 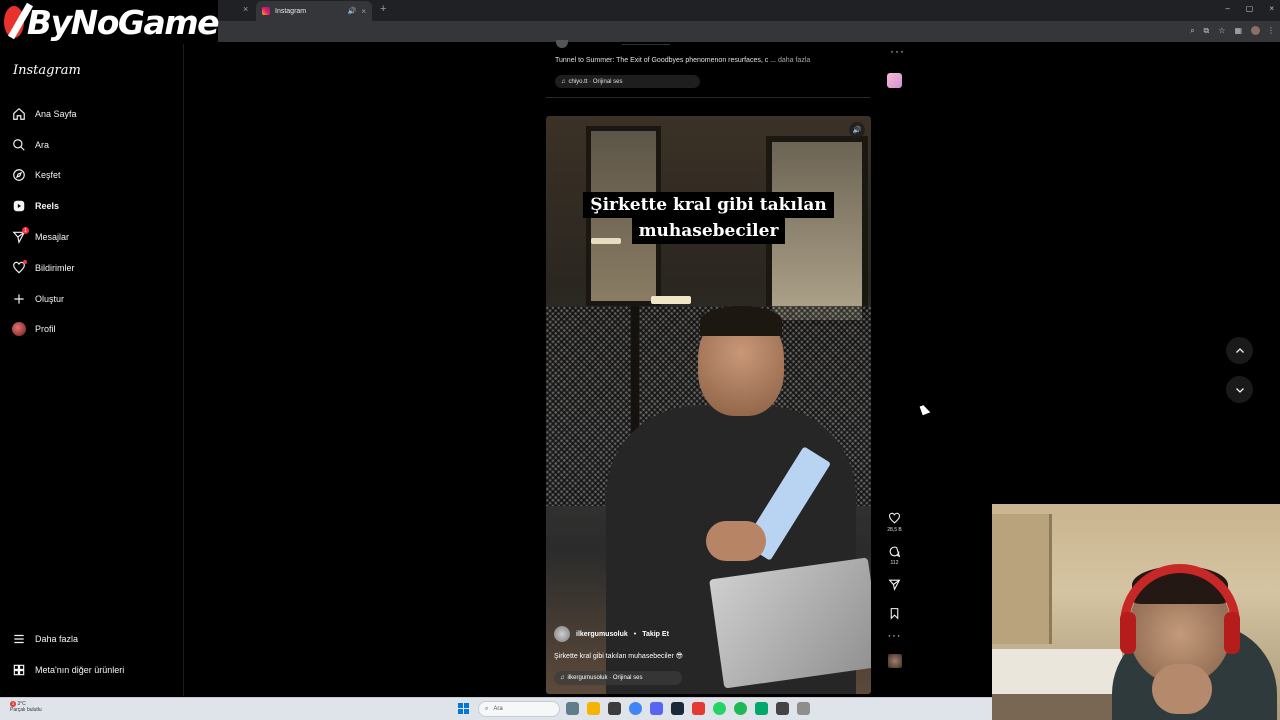 I want to click on steam-icon, so click(x=677, y=708).